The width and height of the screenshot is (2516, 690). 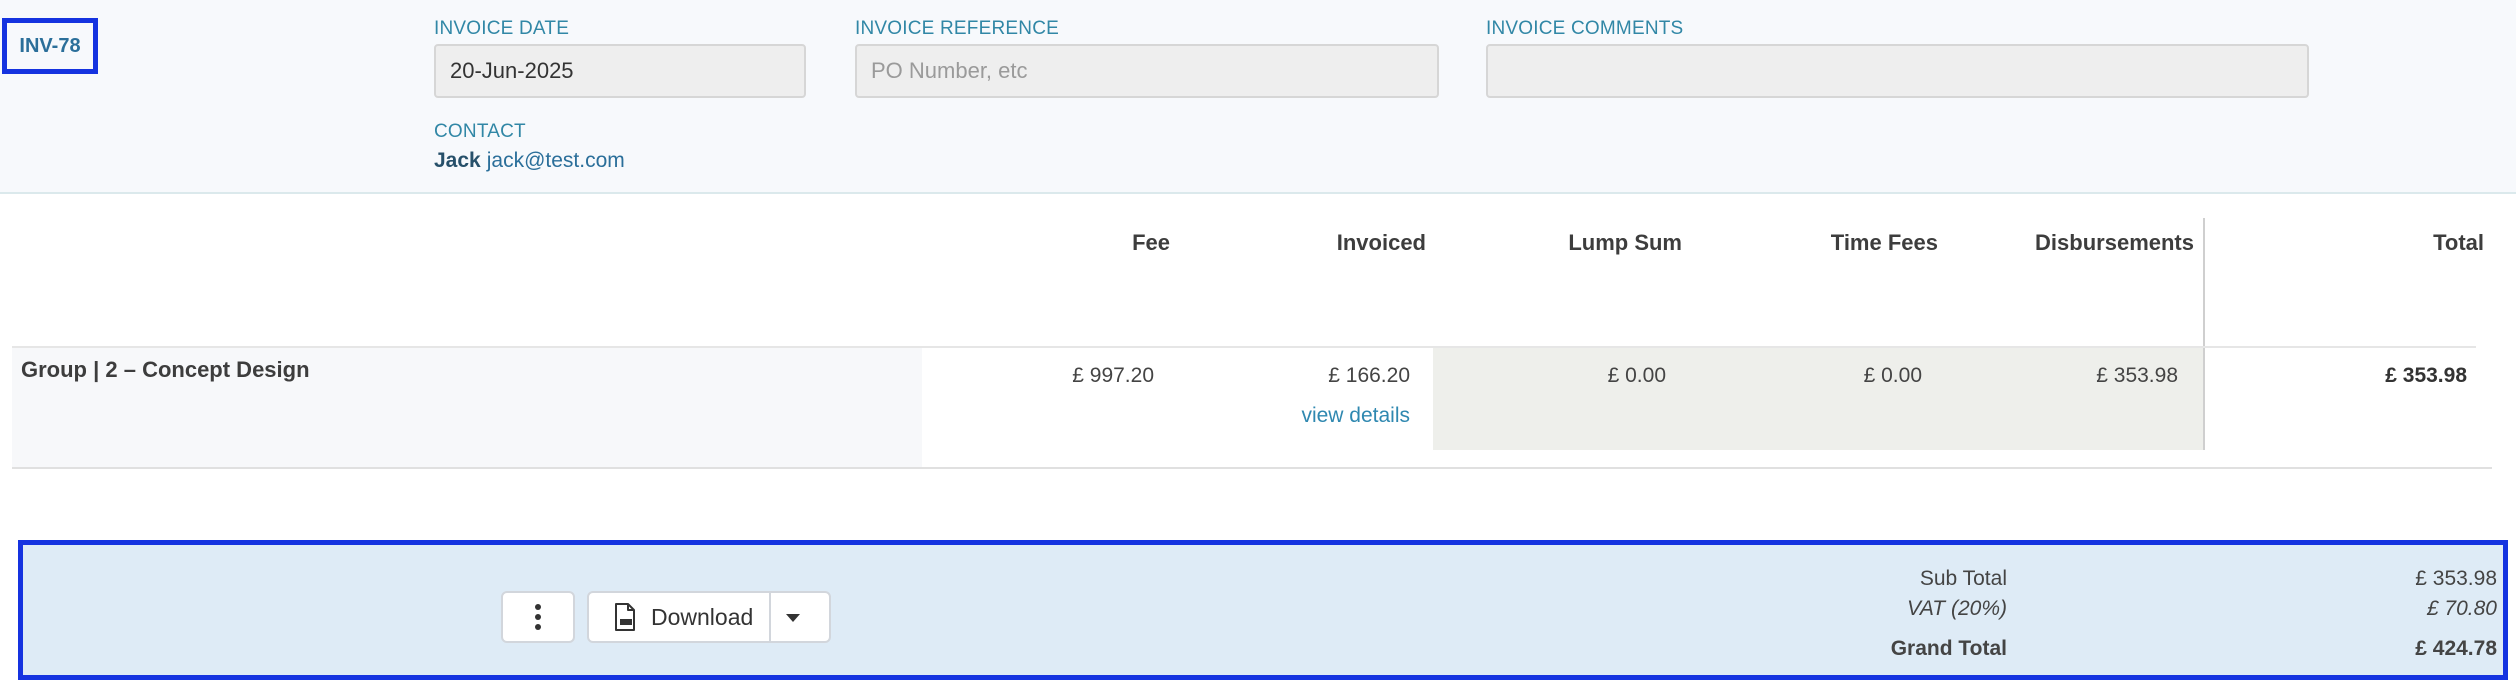 What do you see at coordinates (1252, 468) in the screenshot?
I see `row-divider-bottom` at bounding box center [1252, 468].